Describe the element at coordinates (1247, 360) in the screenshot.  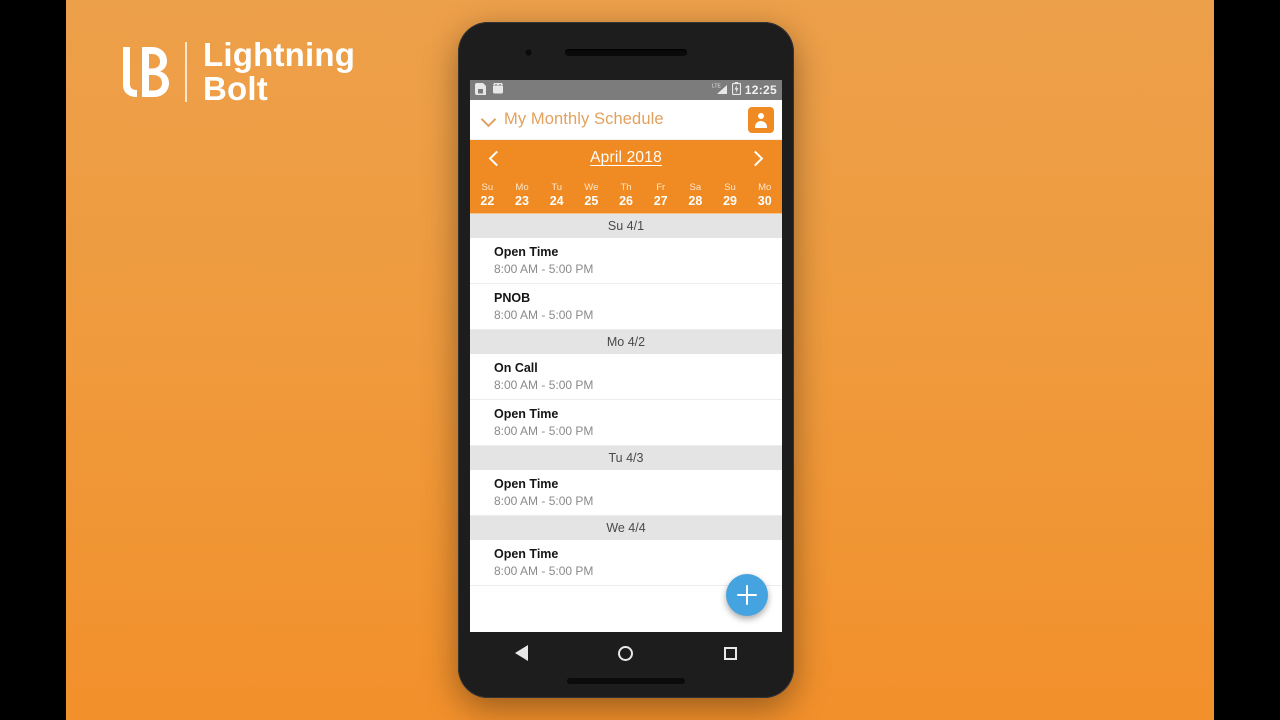
I see `letterbox-right` at that location.